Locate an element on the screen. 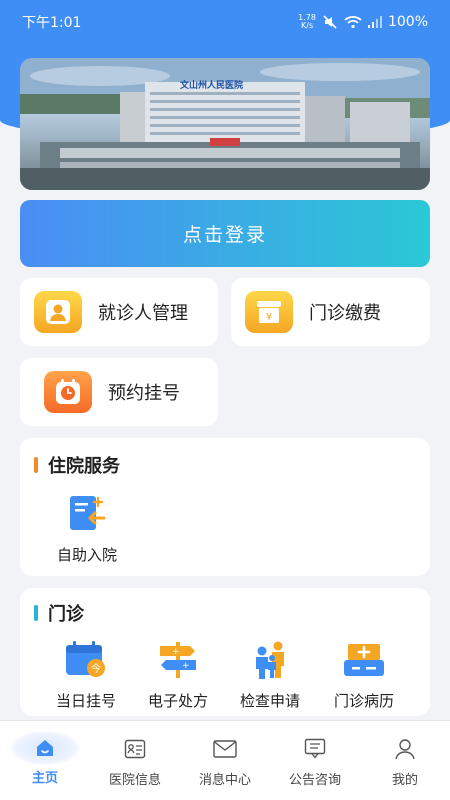 The height and width of the screenshot is (800, 450). people-icon is located at coordinates (270, 660).